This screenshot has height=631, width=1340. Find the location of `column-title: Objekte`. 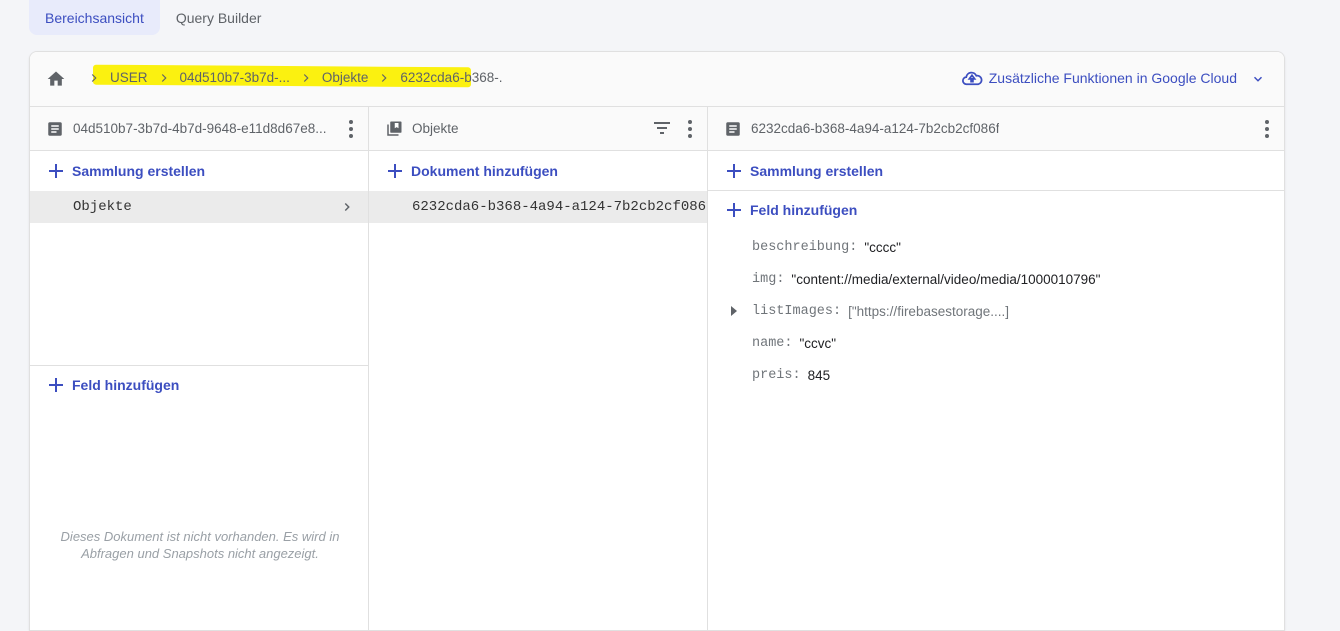

column-title: Objekte is located at coordinates (435, 128).